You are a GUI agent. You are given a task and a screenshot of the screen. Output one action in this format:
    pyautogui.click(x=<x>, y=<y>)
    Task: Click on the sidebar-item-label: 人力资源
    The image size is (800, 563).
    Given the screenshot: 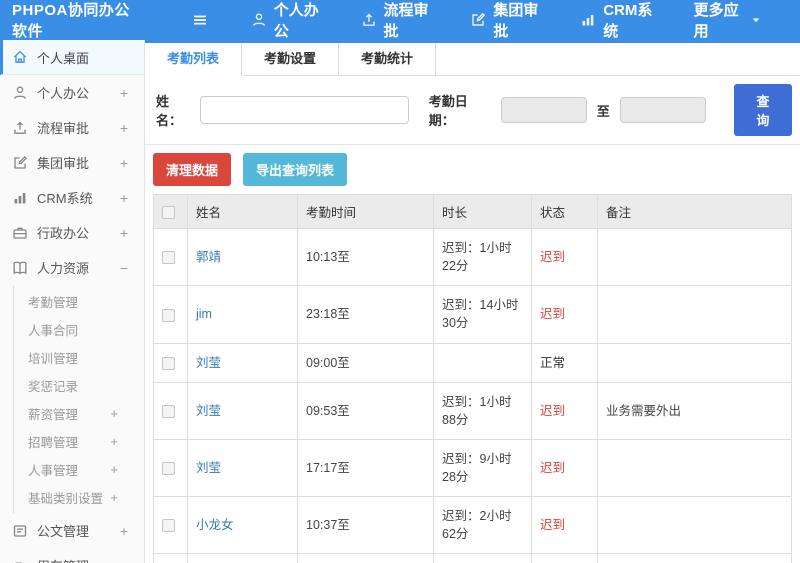 What is the action you would take?
    pyautogui.click(x=63, y=268)
    